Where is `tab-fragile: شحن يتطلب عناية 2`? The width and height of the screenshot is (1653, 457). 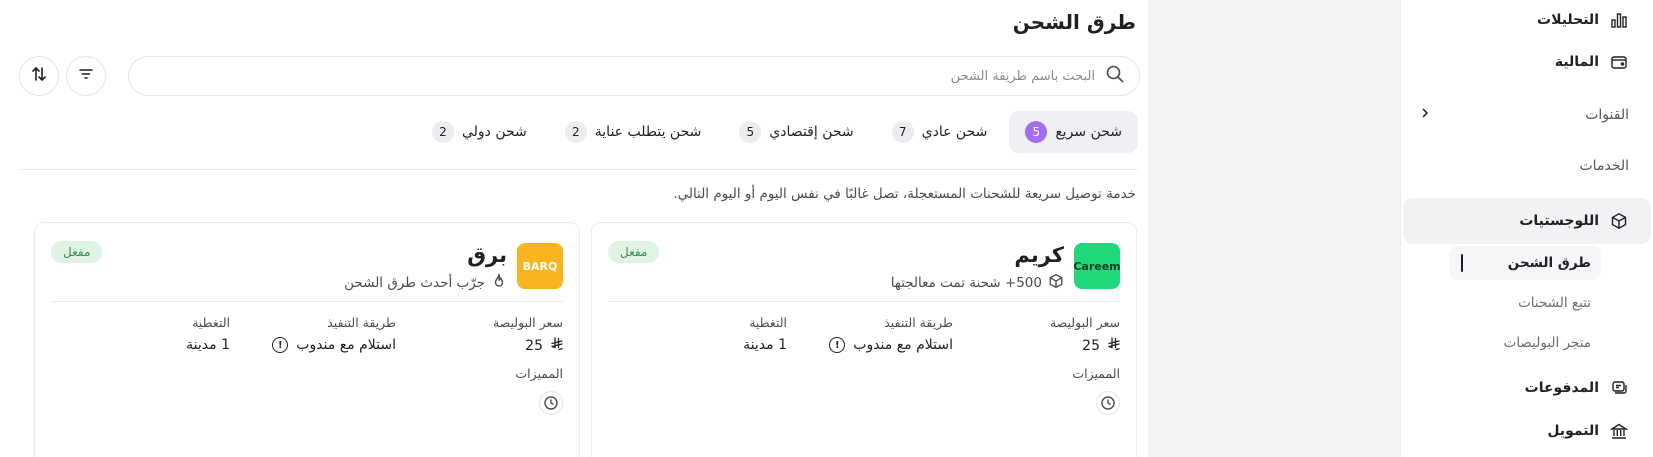 tab-fragile: شحن يتطلب عناية 2 is located at coordinates (633, 132).